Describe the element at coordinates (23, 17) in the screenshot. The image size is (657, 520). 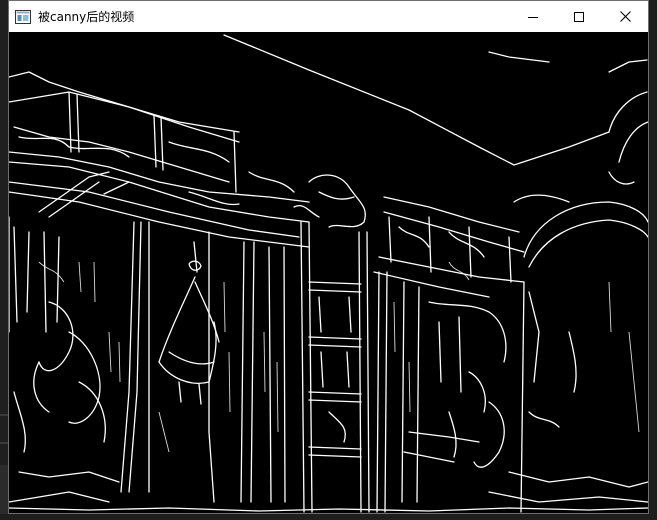
I see `window-app-icon` at that location.